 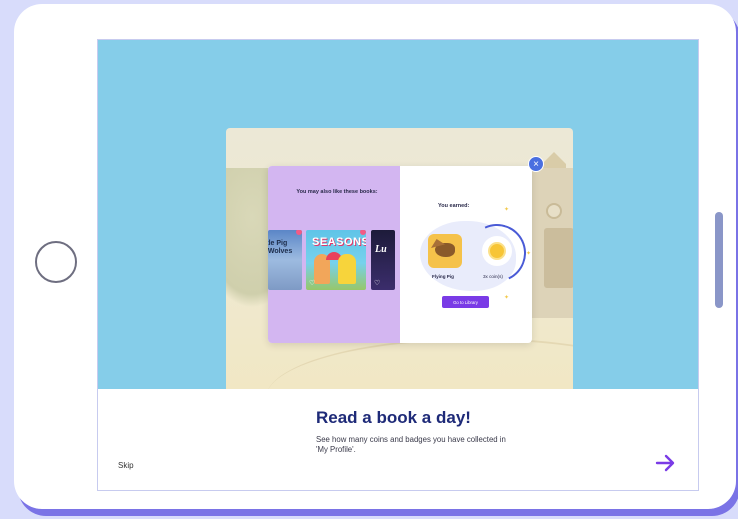 What do you see at coordinates (465, 302) in the screenshot?
I see `go-to-library-button: Go to Library` at bounding box center [465, 302].